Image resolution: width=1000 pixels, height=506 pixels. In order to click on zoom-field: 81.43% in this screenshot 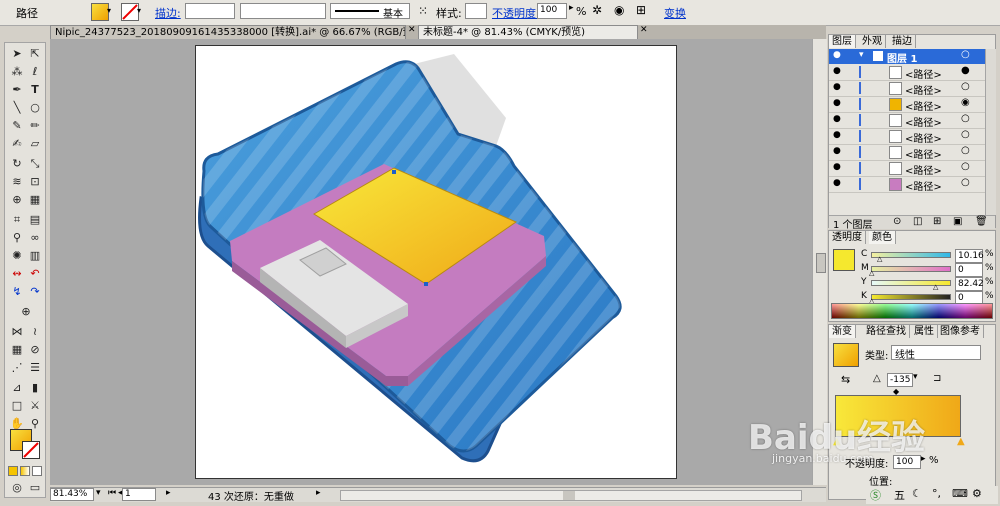, I will do `click(72, 494)`.